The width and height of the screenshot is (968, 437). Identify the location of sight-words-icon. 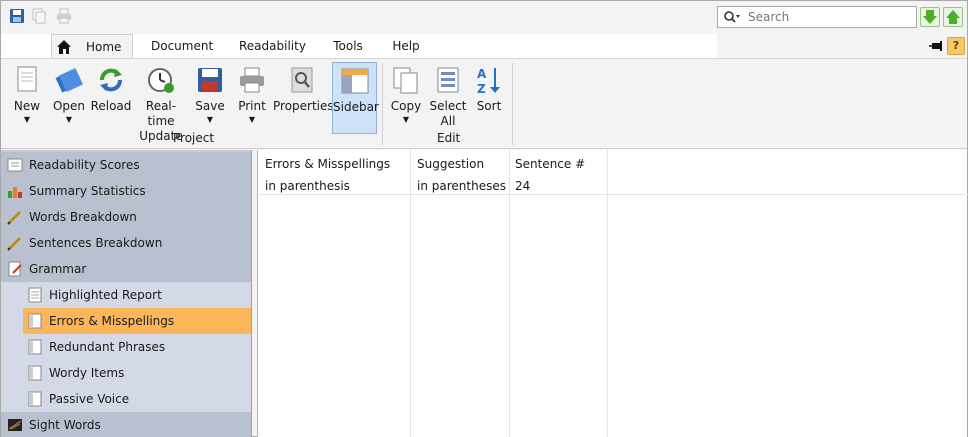
(15, 425).